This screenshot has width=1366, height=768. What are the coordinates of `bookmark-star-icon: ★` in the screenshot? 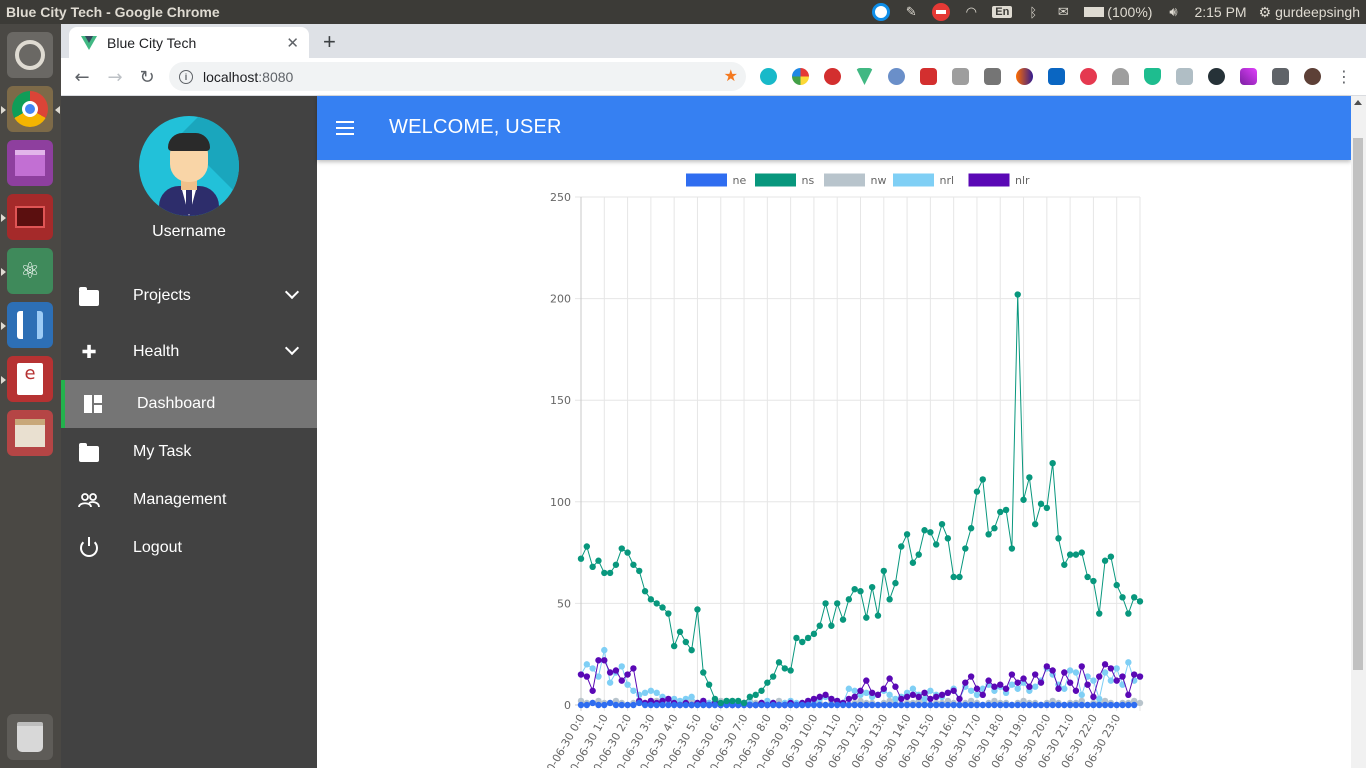 It's located at (731, 76).